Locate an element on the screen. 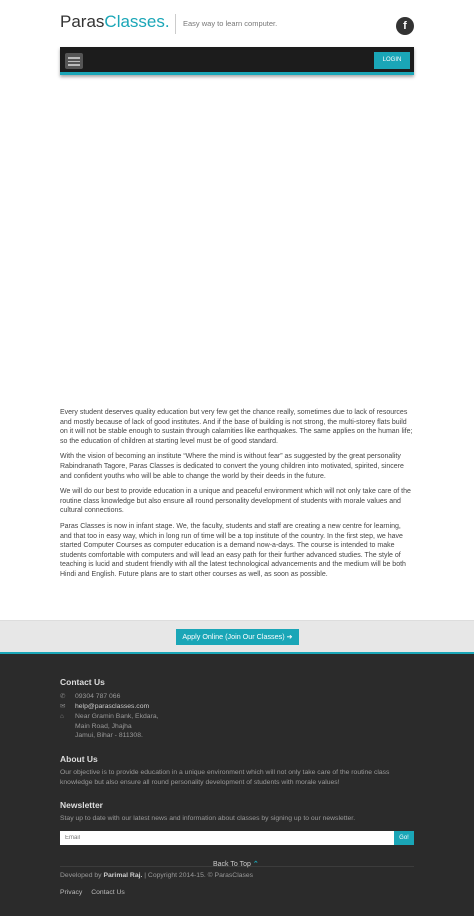 The image size is (474, 916). back-to-top-label: Back To Top is located at coordinates (232, 864).